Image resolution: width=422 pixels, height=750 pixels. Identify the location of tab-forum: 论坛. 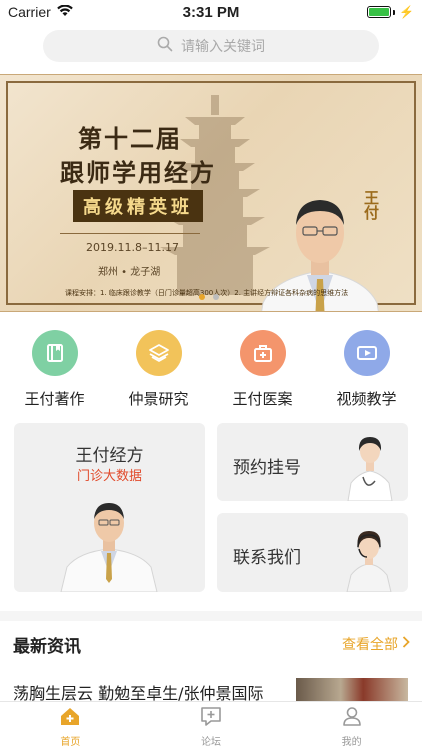
(211, 726).